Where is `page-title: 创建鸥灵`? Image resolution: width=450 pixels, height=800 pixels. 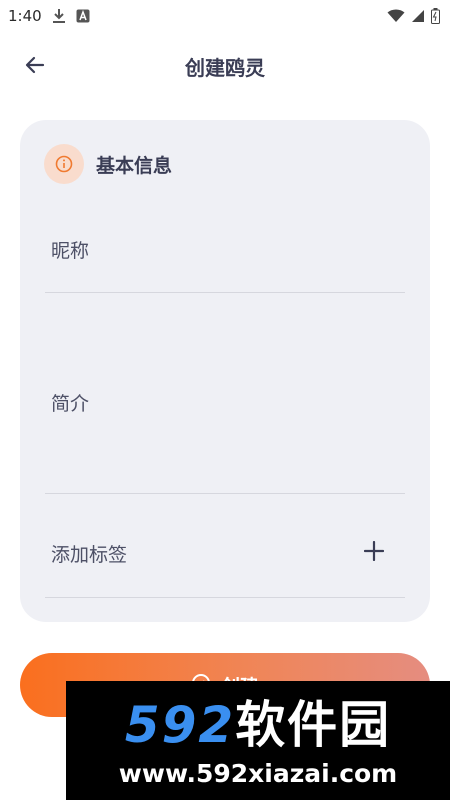
page-title: 创建鸥灵 is located at coordinates (225, 68).